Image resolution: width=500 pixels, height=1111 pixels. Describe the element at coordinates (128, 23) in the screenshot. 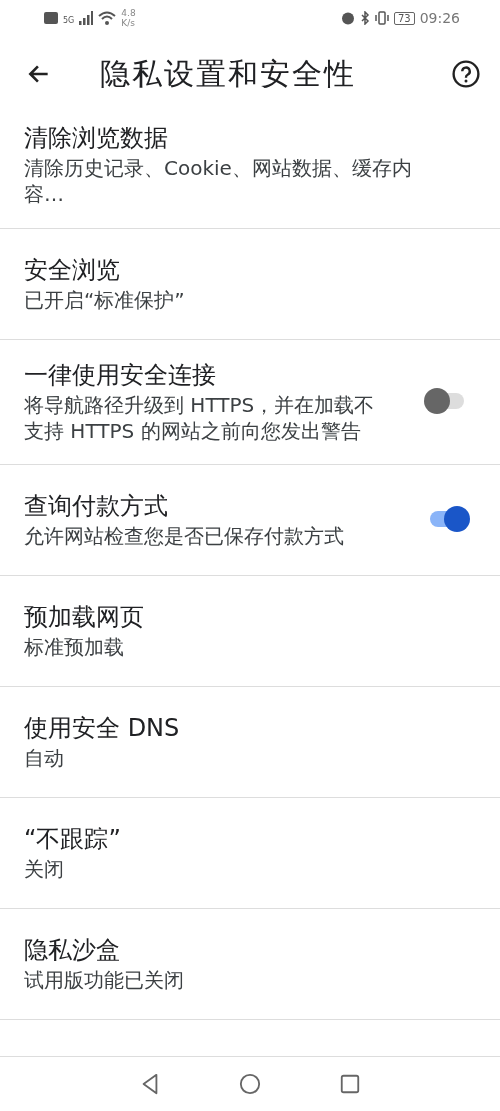

I see `speed-unit: K/s` at that location.